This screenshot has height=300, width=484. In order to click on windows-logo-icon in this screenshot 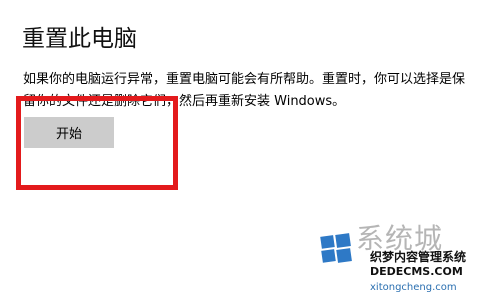, I will do `click(336, 248)`.